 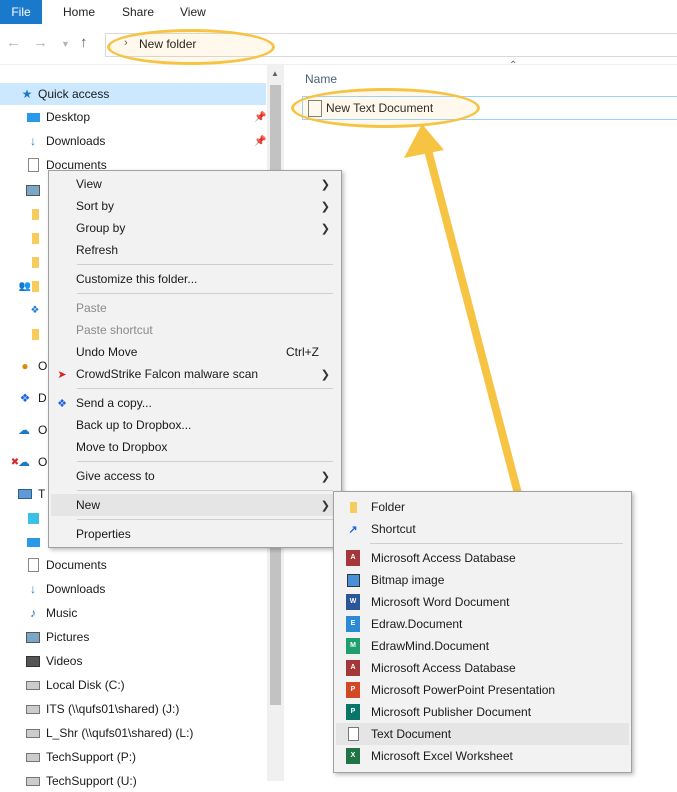 I want to click on tab-home: Home, so click(x=79, y=12).